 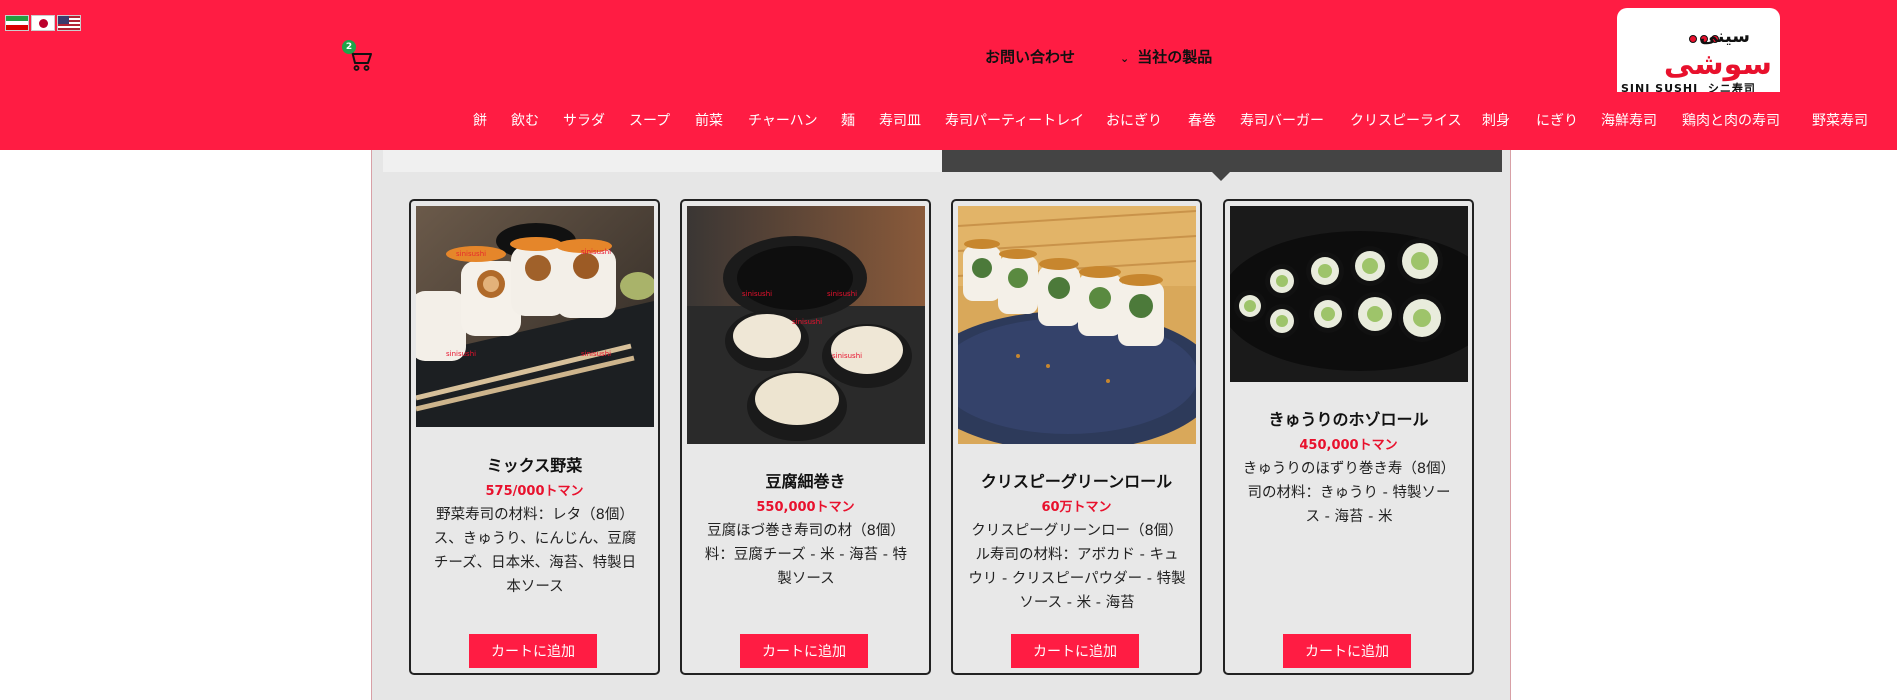 I want to click on category-item: クリスピーライス, so click(x=1406, y=120).